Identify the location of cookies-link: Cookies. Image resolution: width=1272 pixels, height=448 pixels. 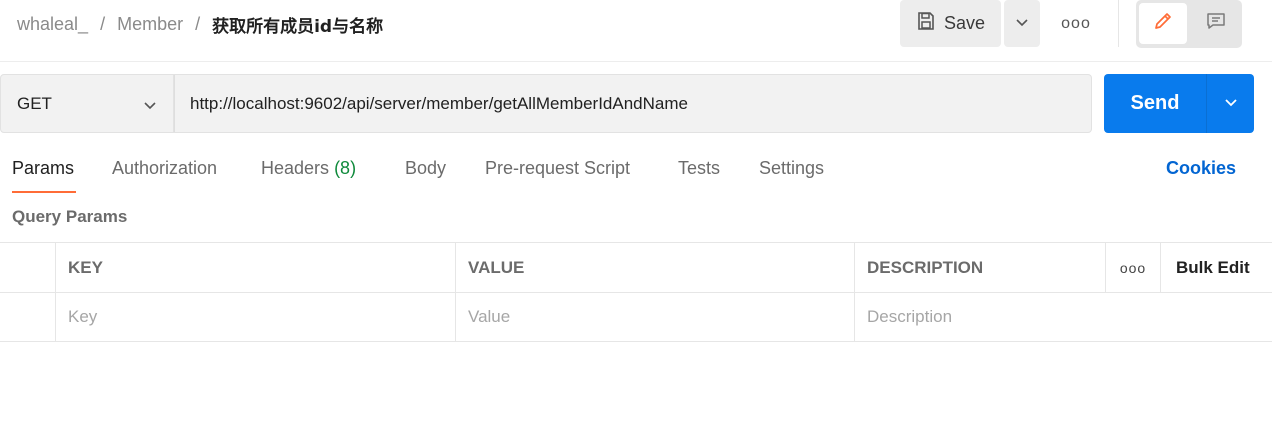
(1201, 168).